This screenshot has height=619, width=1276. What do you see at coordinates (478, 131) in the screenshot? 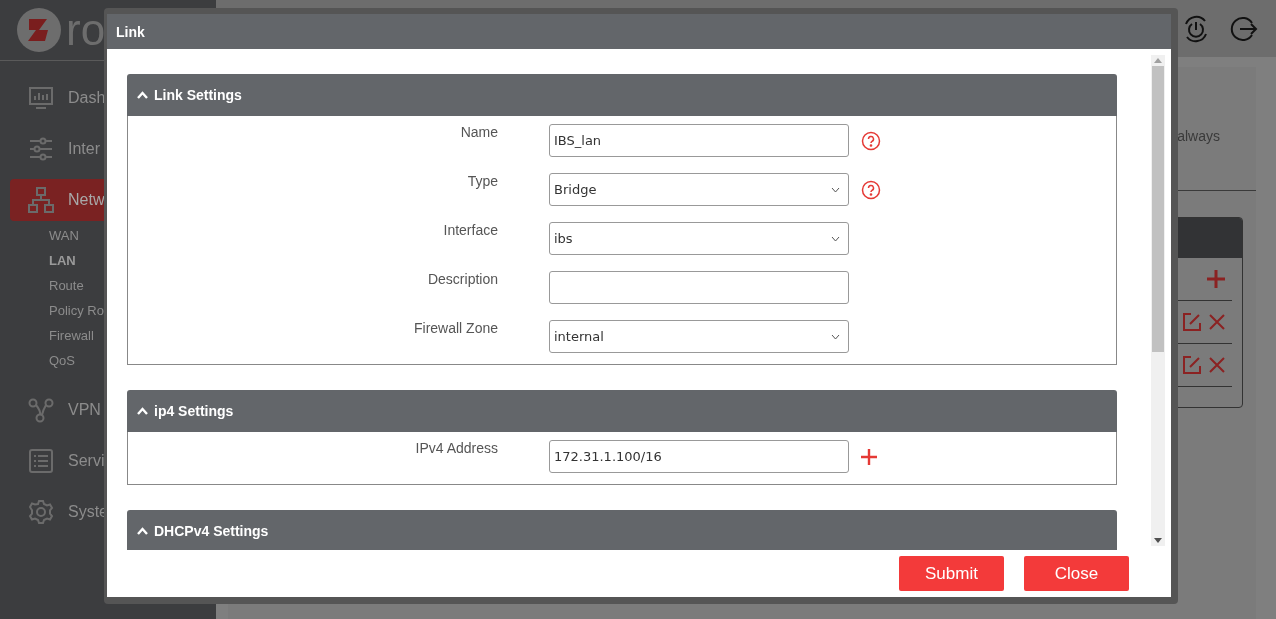
I see `field-label: Name` at bounding box center [478, 131].